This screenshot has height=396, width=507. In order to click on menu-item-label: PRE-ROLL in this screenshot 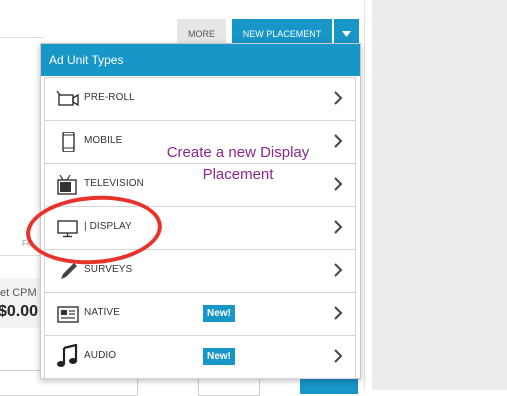, I will do `click(109, 97)`.